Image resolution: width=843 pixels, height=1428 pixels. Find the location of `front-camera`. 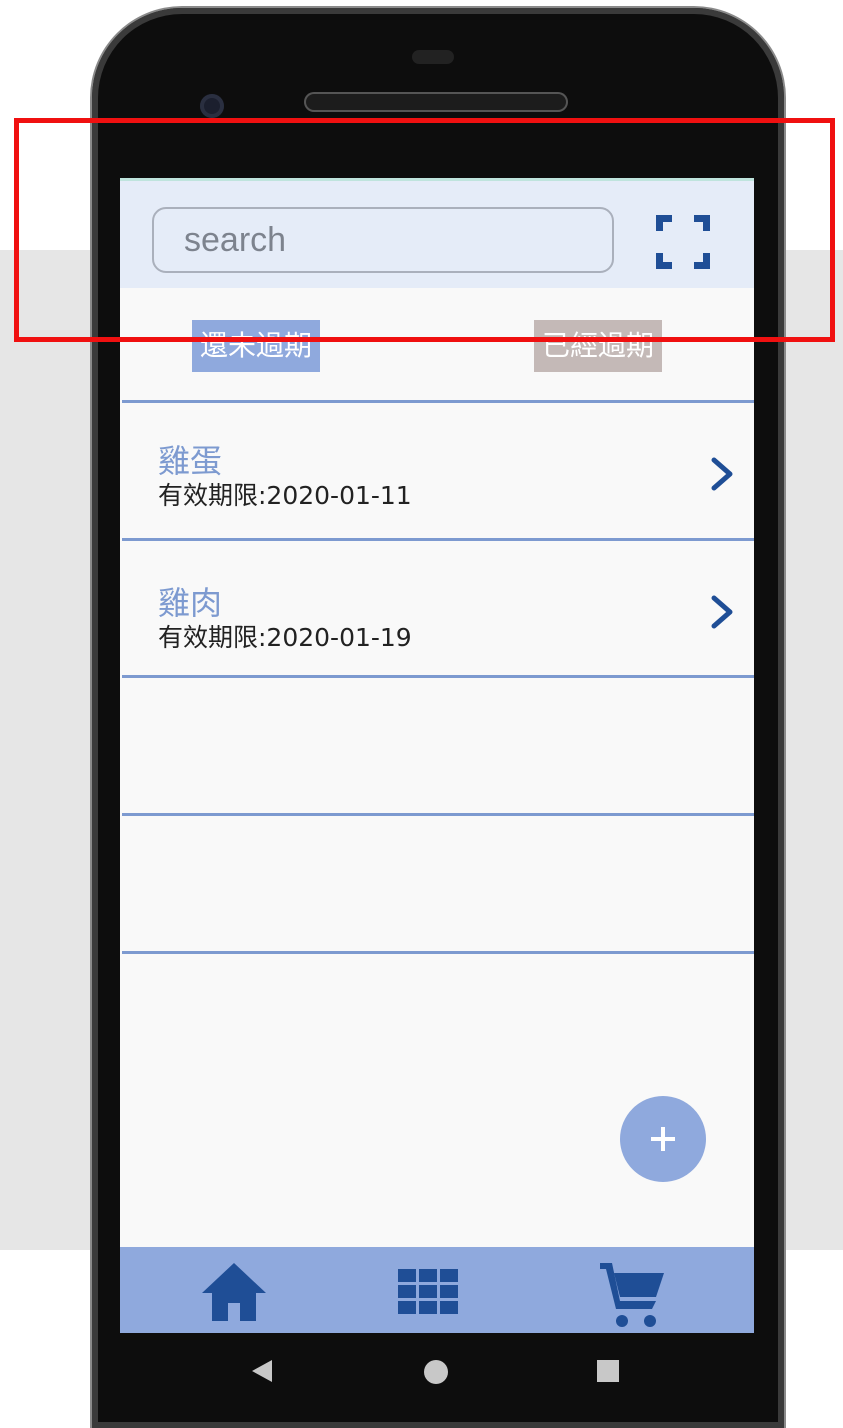

front-camera is located at coordinates (212, 106).